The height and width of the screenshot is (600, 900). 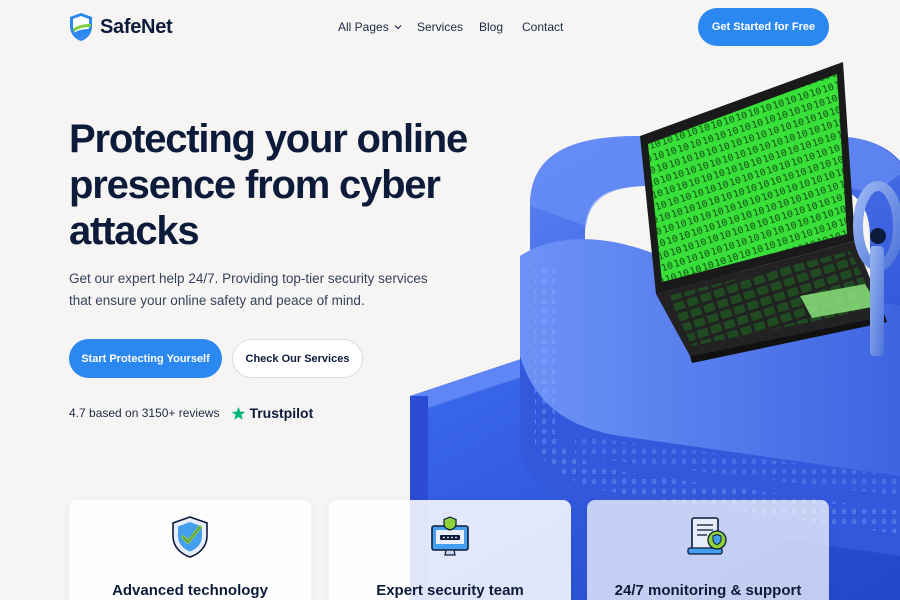 I want to click on rating-text: 4.7 based on 3150+ reviews, so click(x=144, y=413).